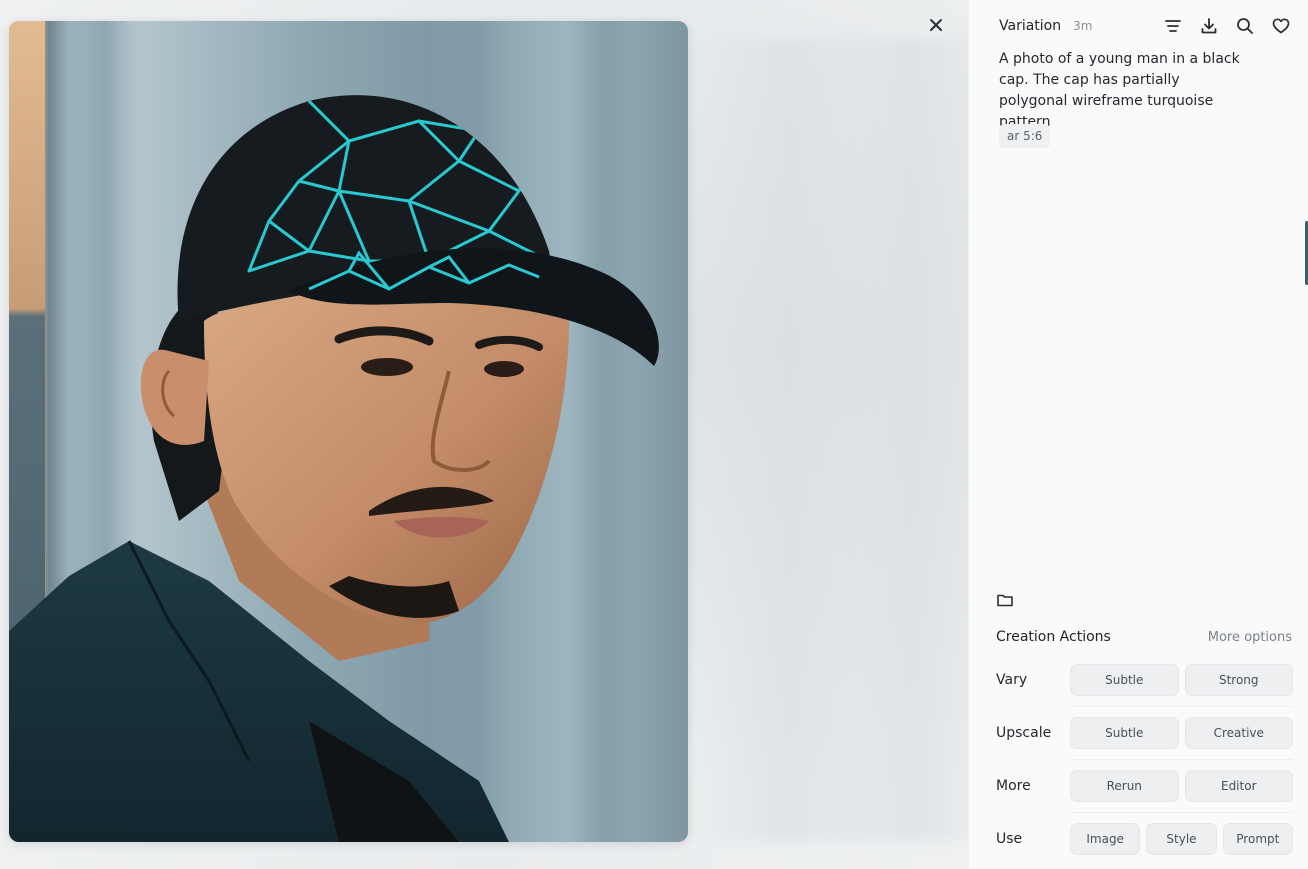 This screenshot has width=1308, height=869. I want to click on editor-button: Editor, so click(1238, 785).